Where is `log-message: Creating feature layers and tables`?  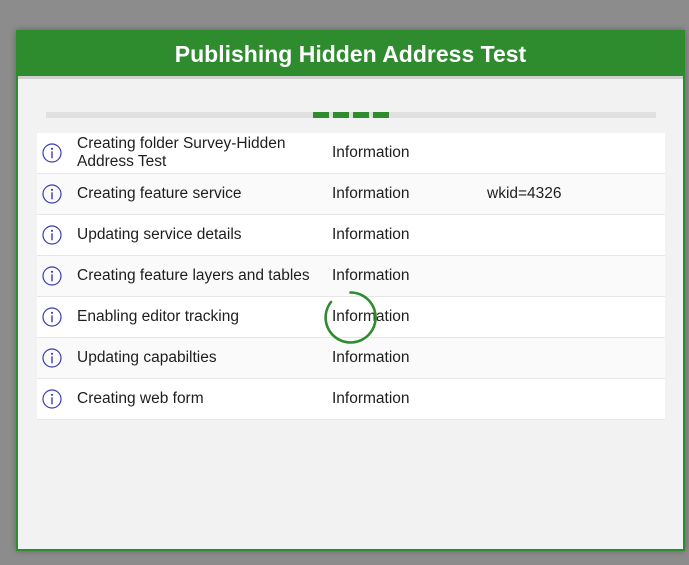 log-message: Creating feature layers and tables is located at coordinates (193, 275).